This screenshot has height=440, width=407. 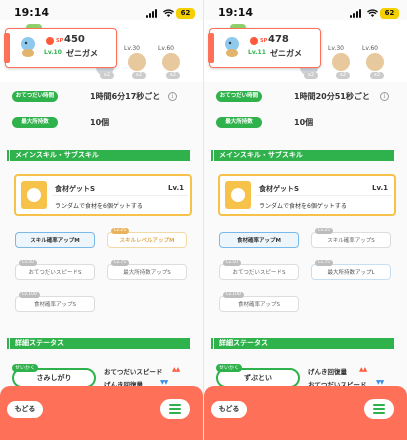 I want to click on sub-skill-4: 最大所持数アップS, so click(x=147, y=272).